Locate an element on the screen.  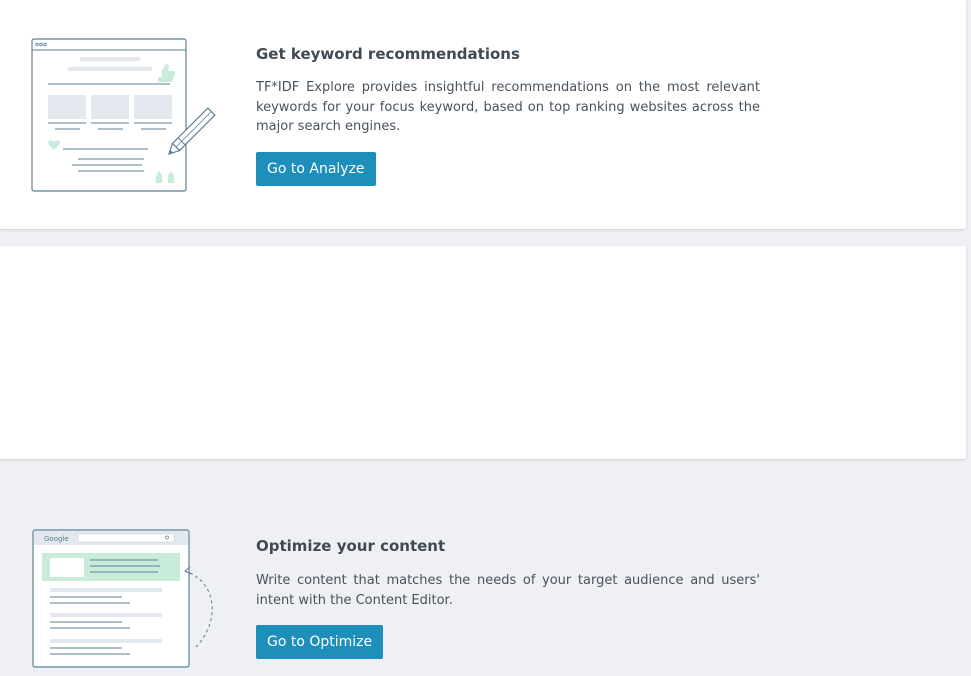
card-title: Optimize your content is located at coordinates (351, 546).